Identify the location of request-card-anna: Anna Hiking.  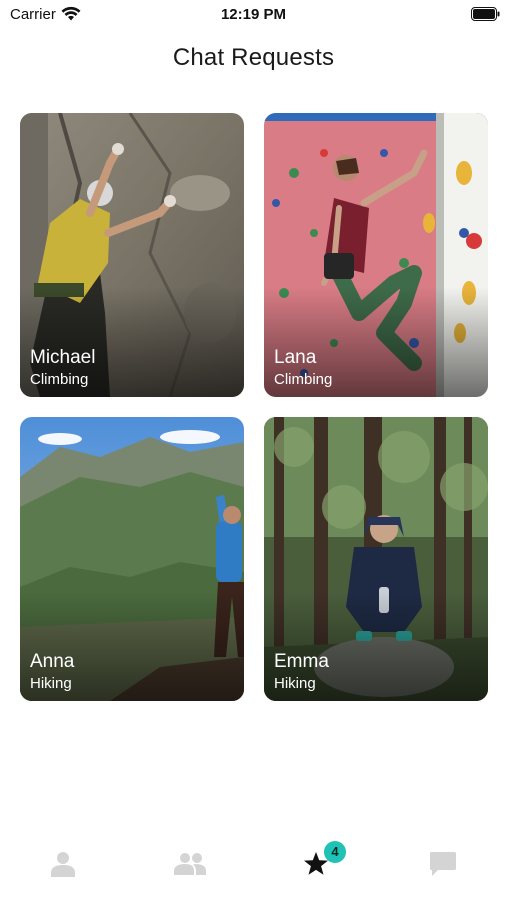
(132, 559).